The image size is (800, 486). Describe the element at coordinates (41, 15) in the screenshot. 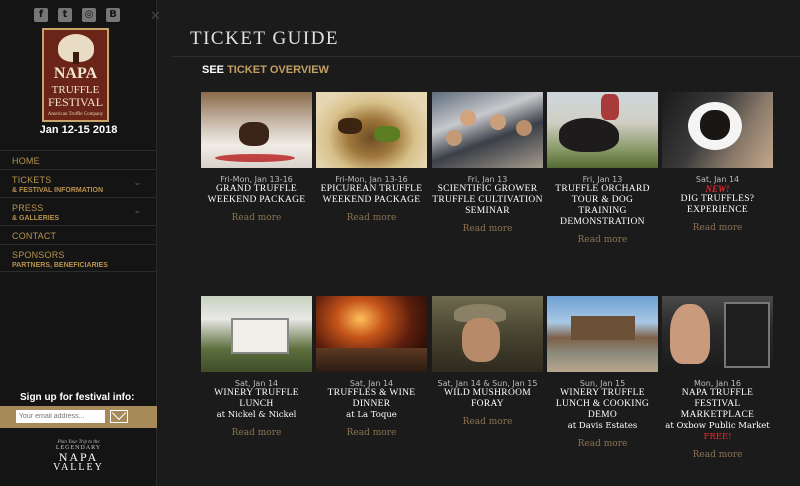

I see `facebook-icon: f` at that location.